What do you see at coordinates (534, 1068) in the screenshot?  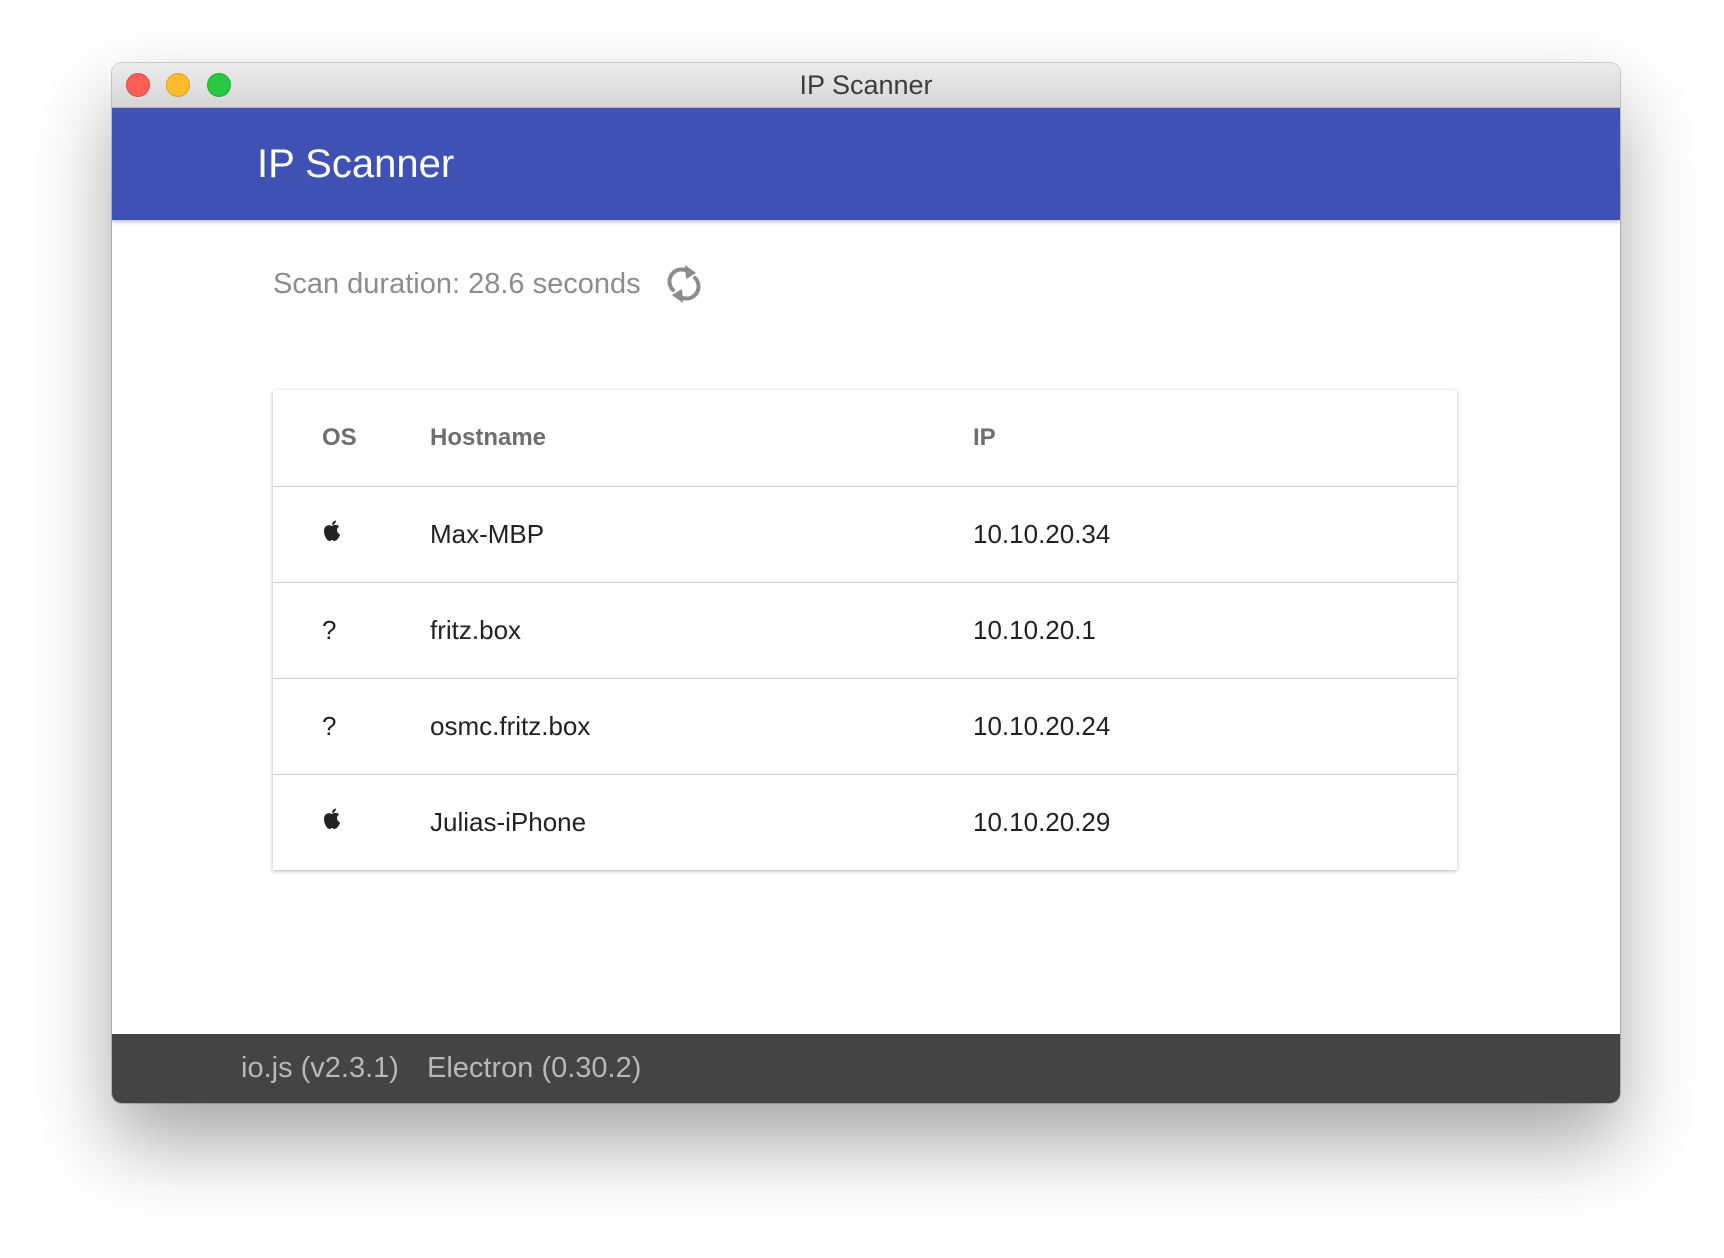 I see `electron-version: Electron (0.30.2)` at bounding box center [534, 1068].